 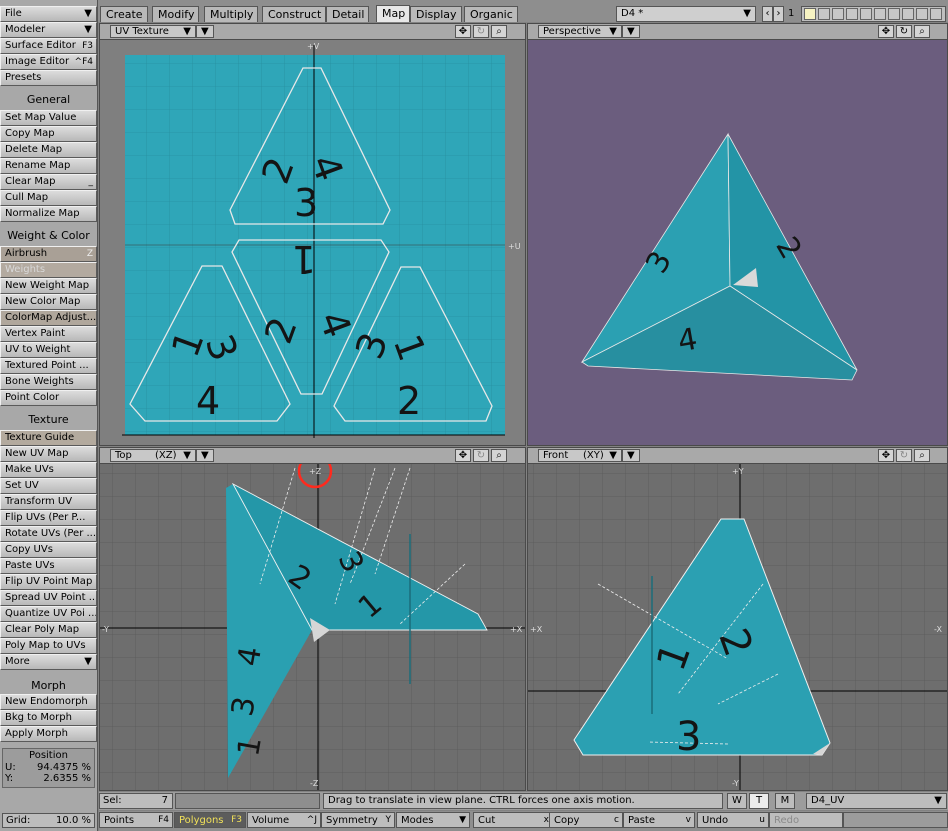 What do you see at coordinates (48, 662) in the screenshot?
I see `more-menu: More ▼` at bounding box center [48, 662].